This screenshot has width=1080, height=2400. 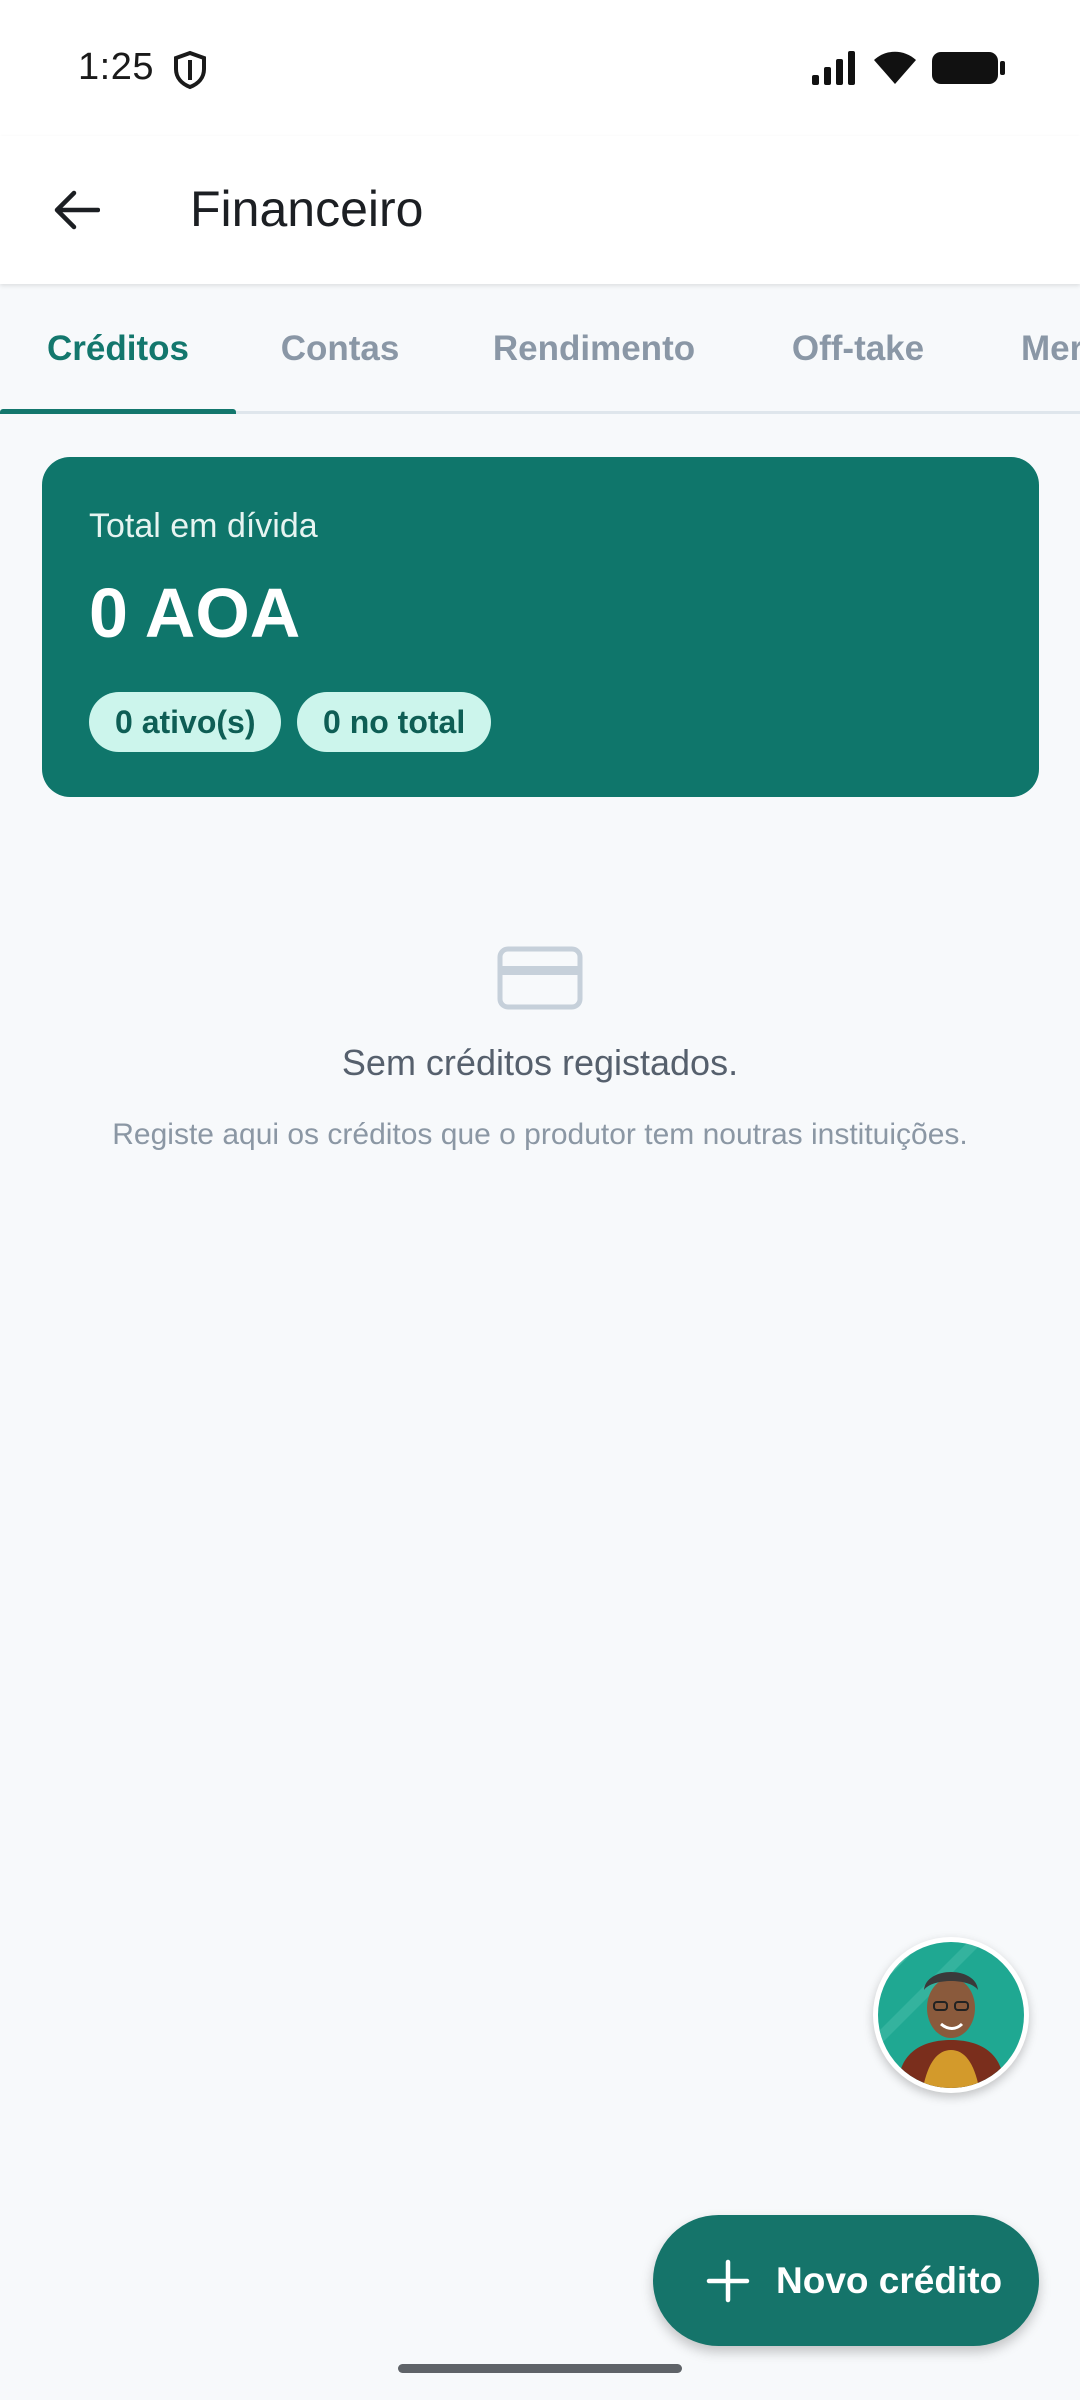 I want to click on assistant-avatar, so click(x=951, y=2015).